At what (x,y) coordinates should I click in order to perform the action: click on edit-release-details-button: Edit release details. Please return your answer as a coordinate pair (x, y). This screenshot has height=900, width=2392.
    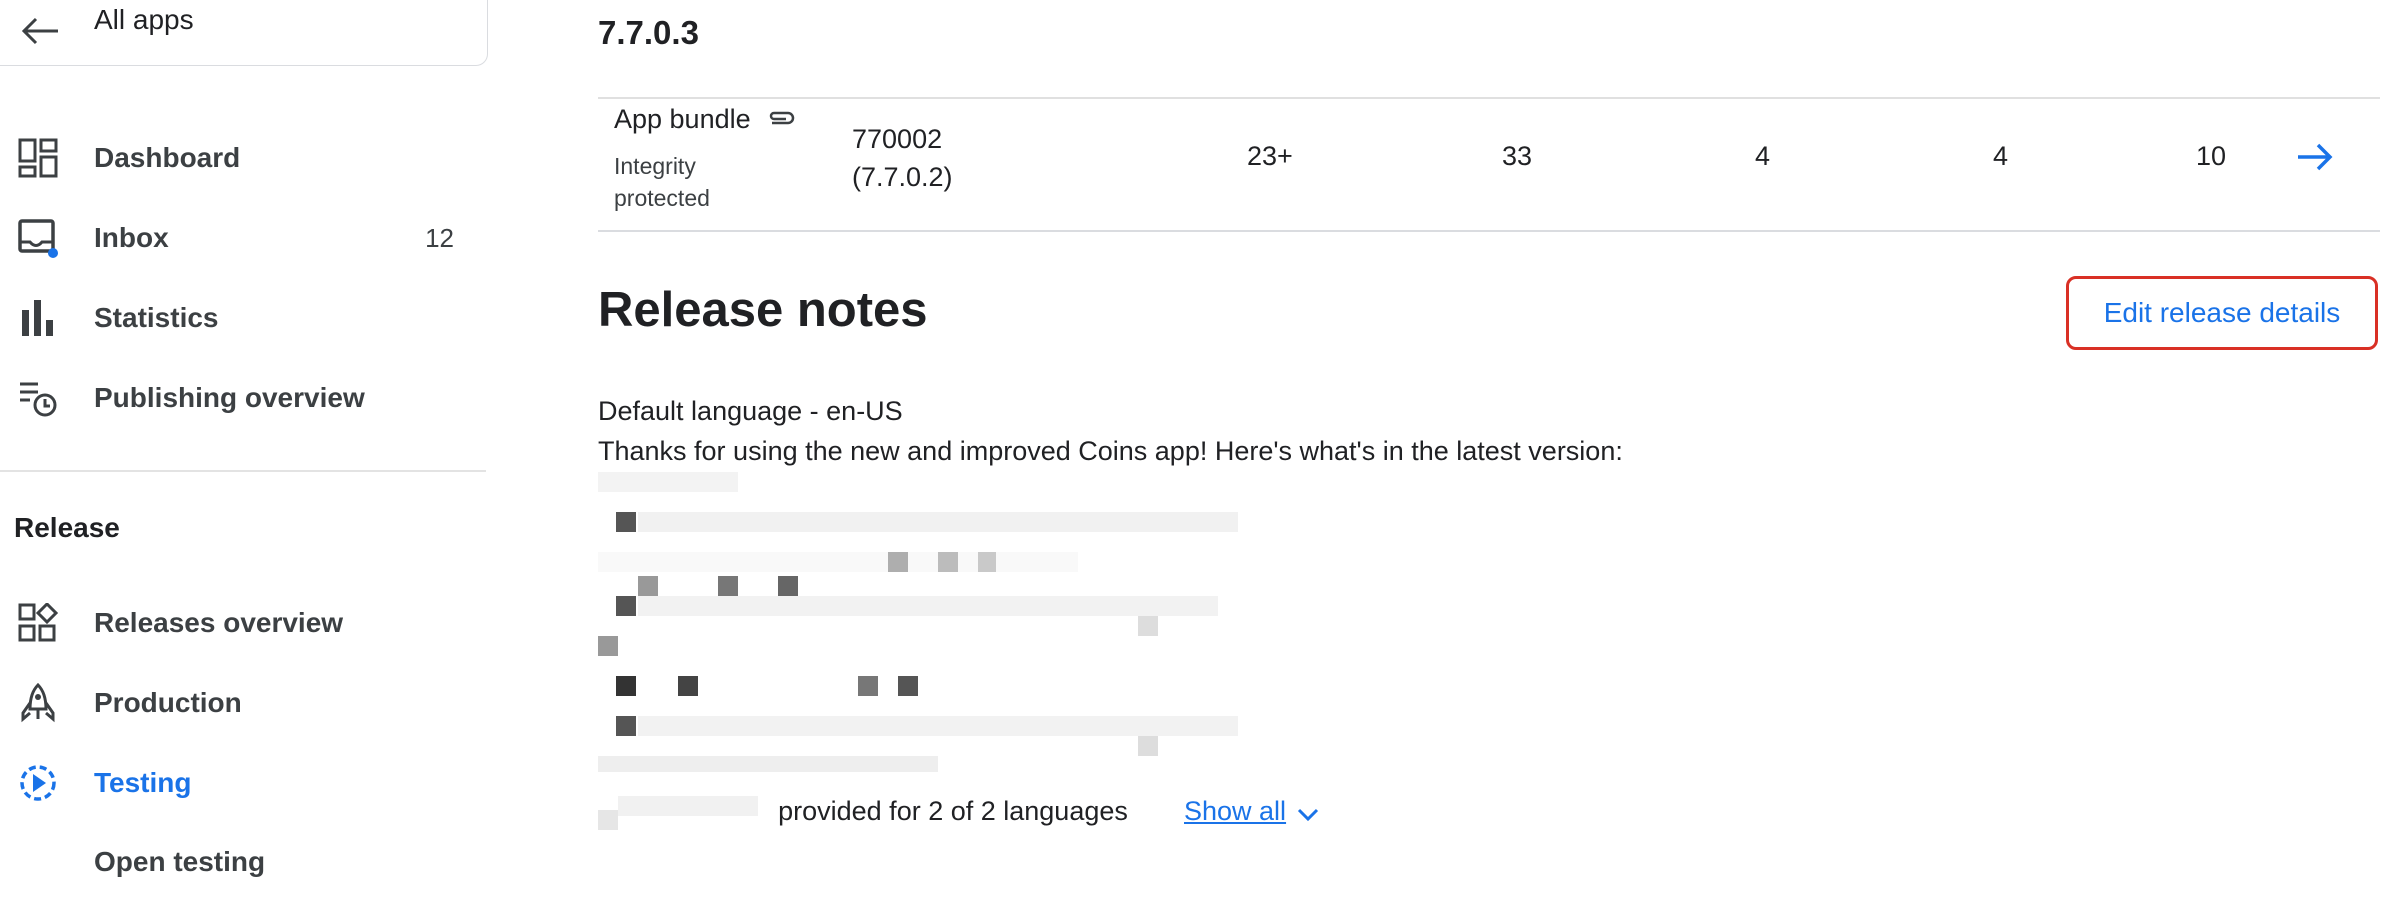
    Looking at the image, I should click on (2222, 313).